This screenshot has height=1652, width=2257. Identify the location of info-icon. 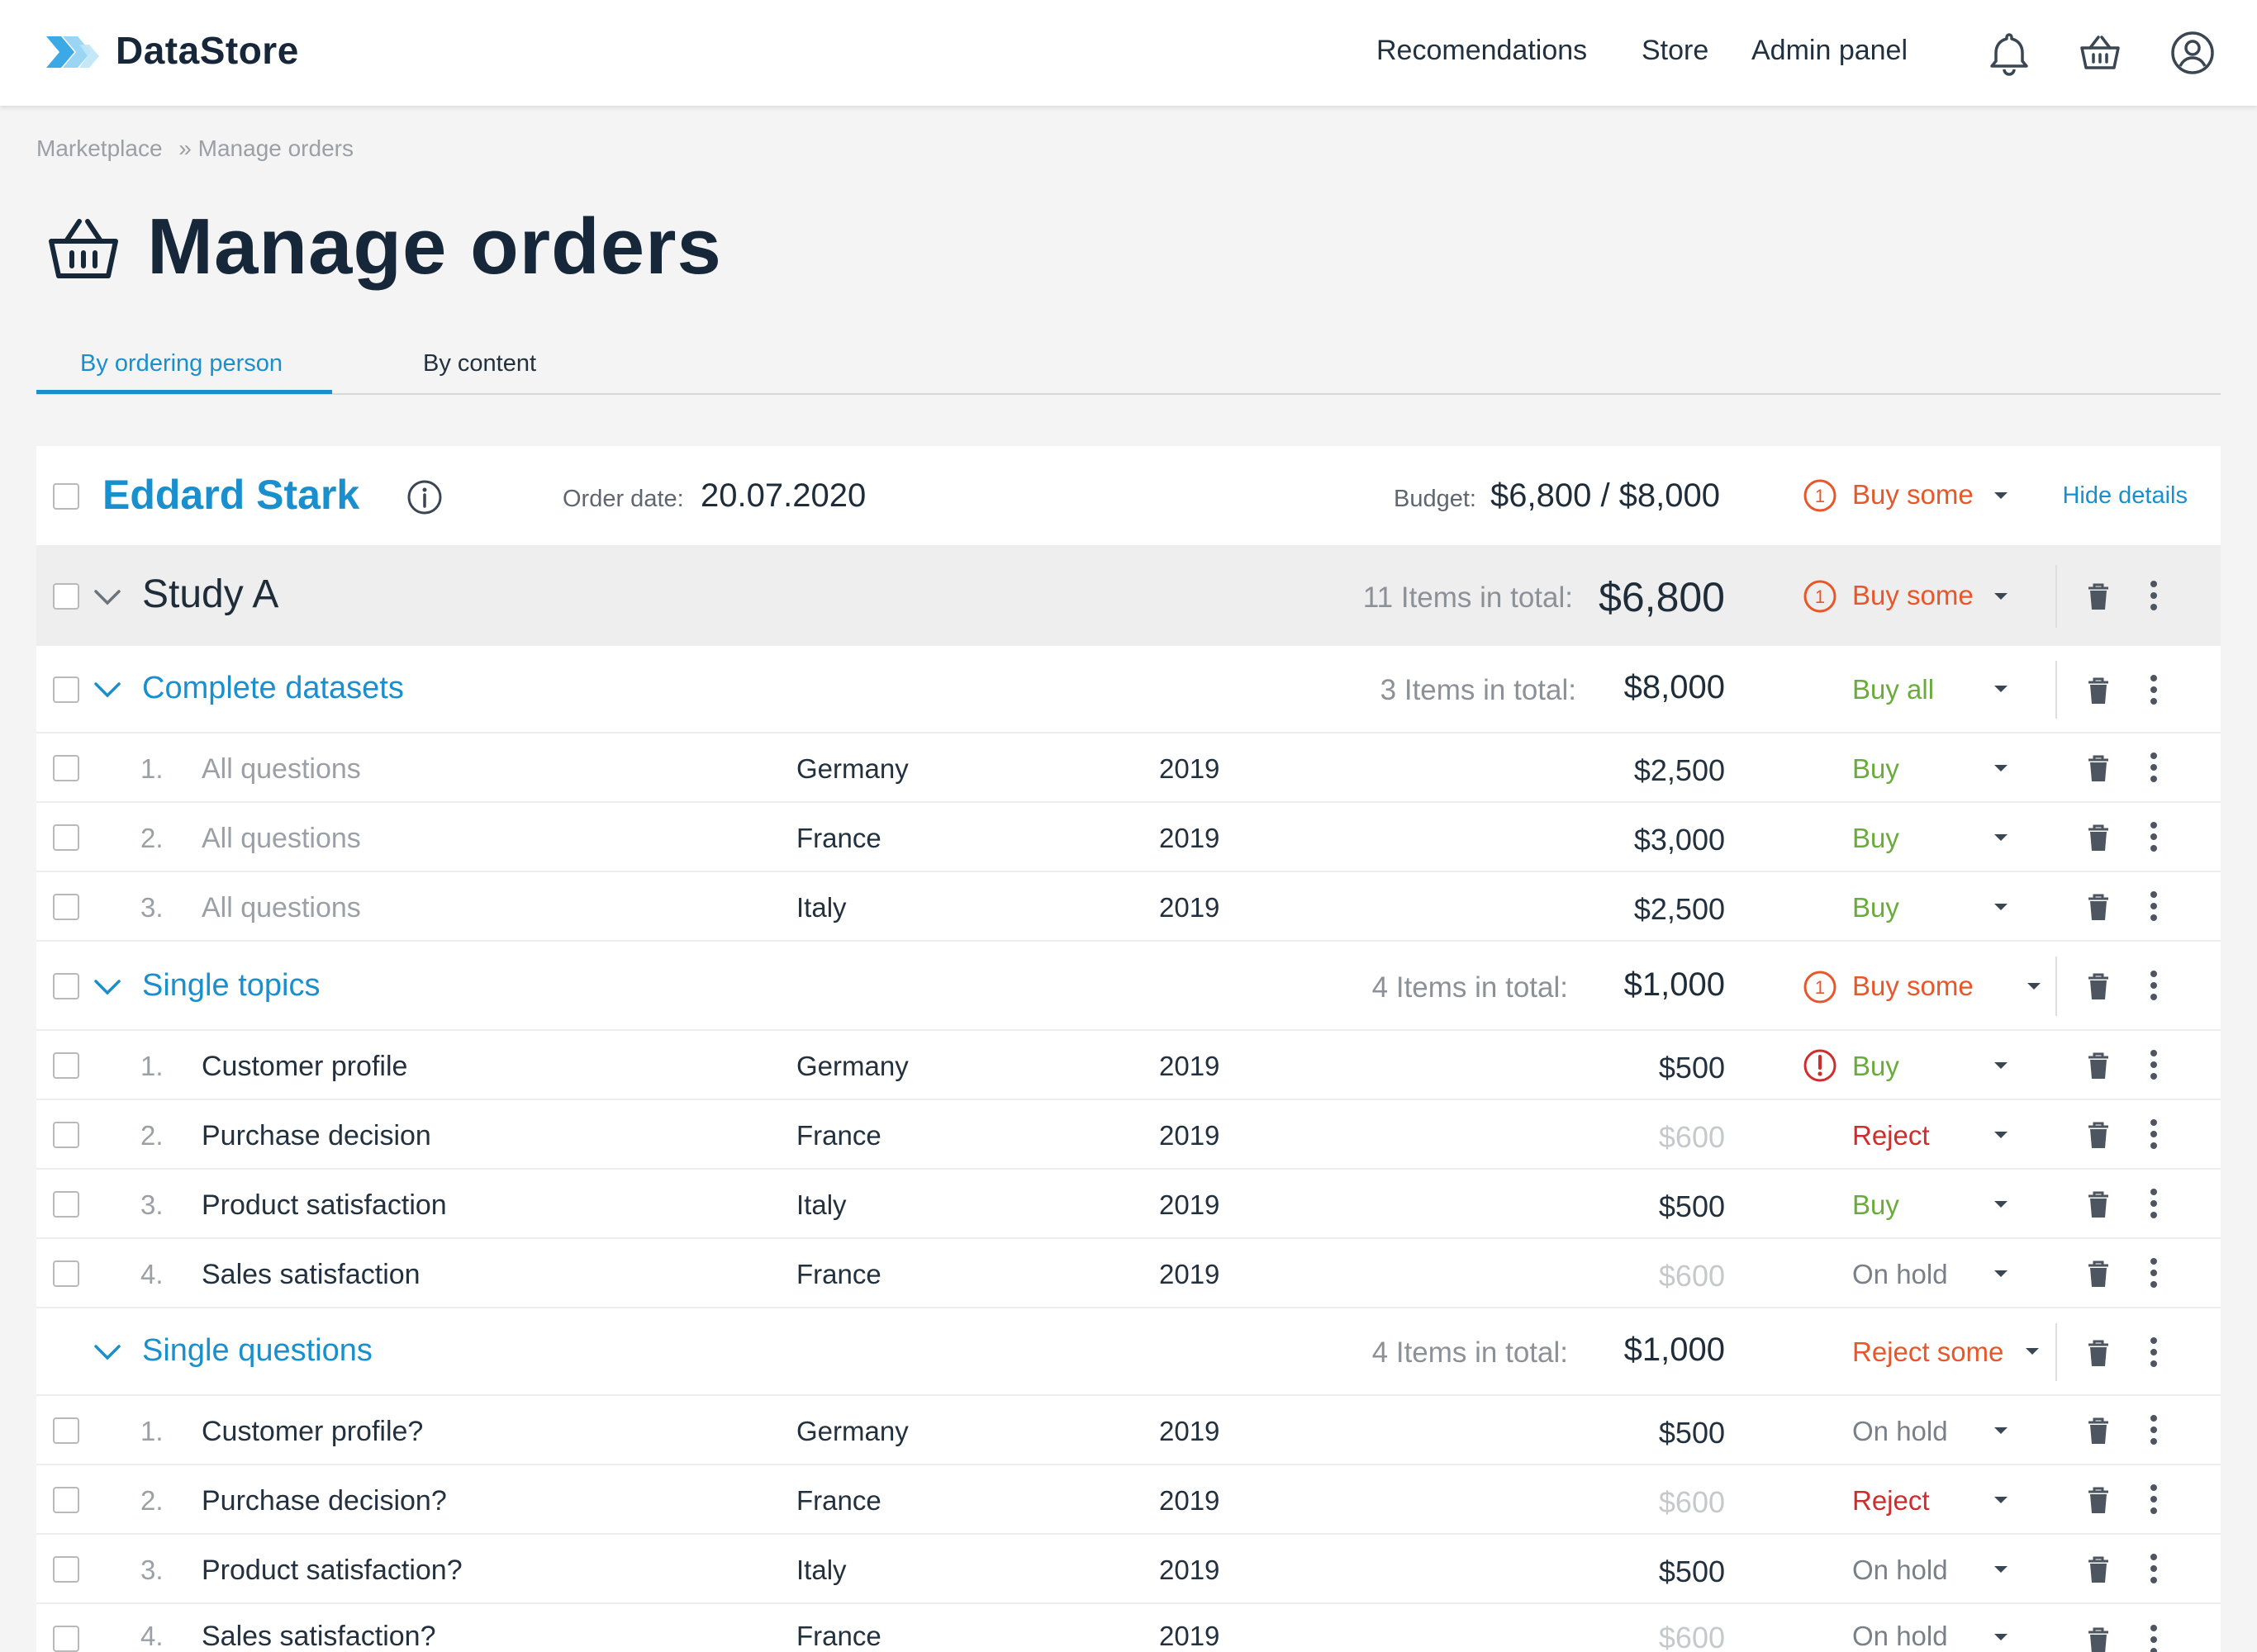
(424, 497).